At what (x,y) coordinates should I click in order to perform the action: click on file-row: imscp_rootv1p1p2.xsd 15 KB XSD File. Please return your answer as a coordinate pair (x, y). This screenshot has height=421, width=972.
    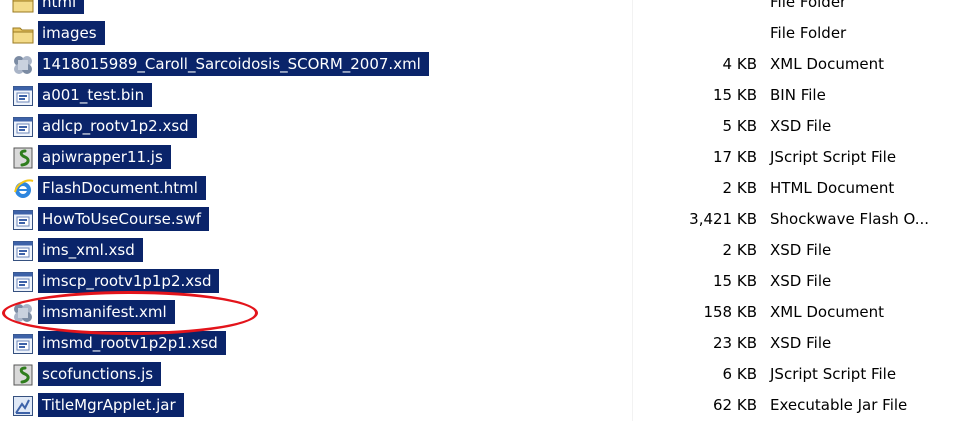
    Looking at the image, I should click on (486, 280).